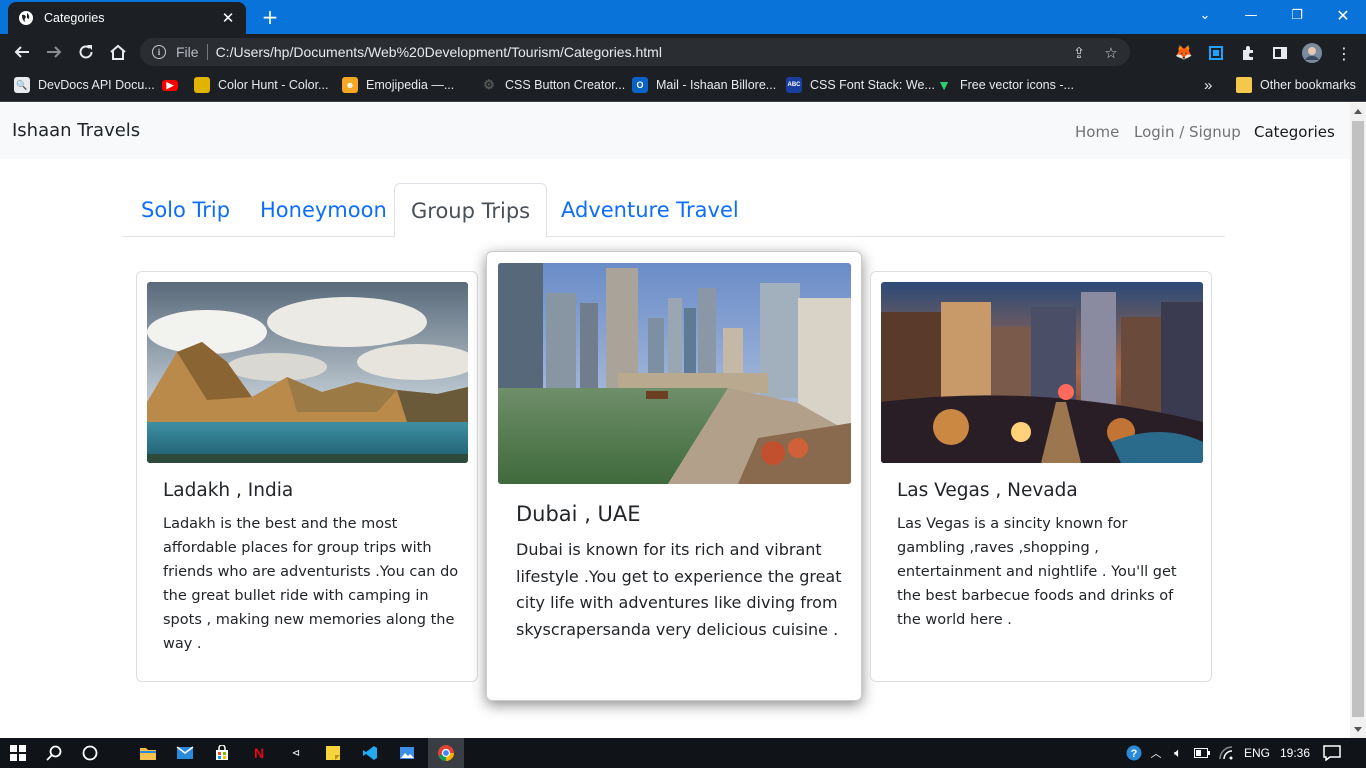 This screenshot has height=768, width=1366. I want to click on nav-link-login-signup: Login / Signup, so click(1187, 132).